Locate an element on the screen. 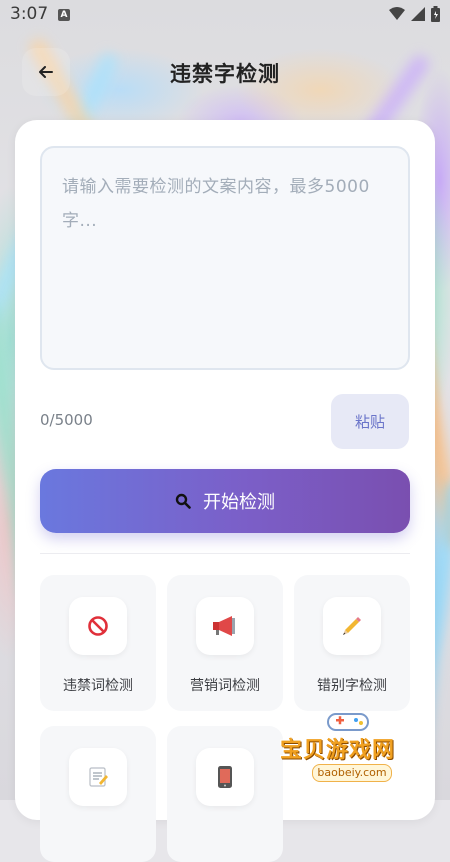  start-detect-button: 开始检测 is located at coordinates (225, 501).